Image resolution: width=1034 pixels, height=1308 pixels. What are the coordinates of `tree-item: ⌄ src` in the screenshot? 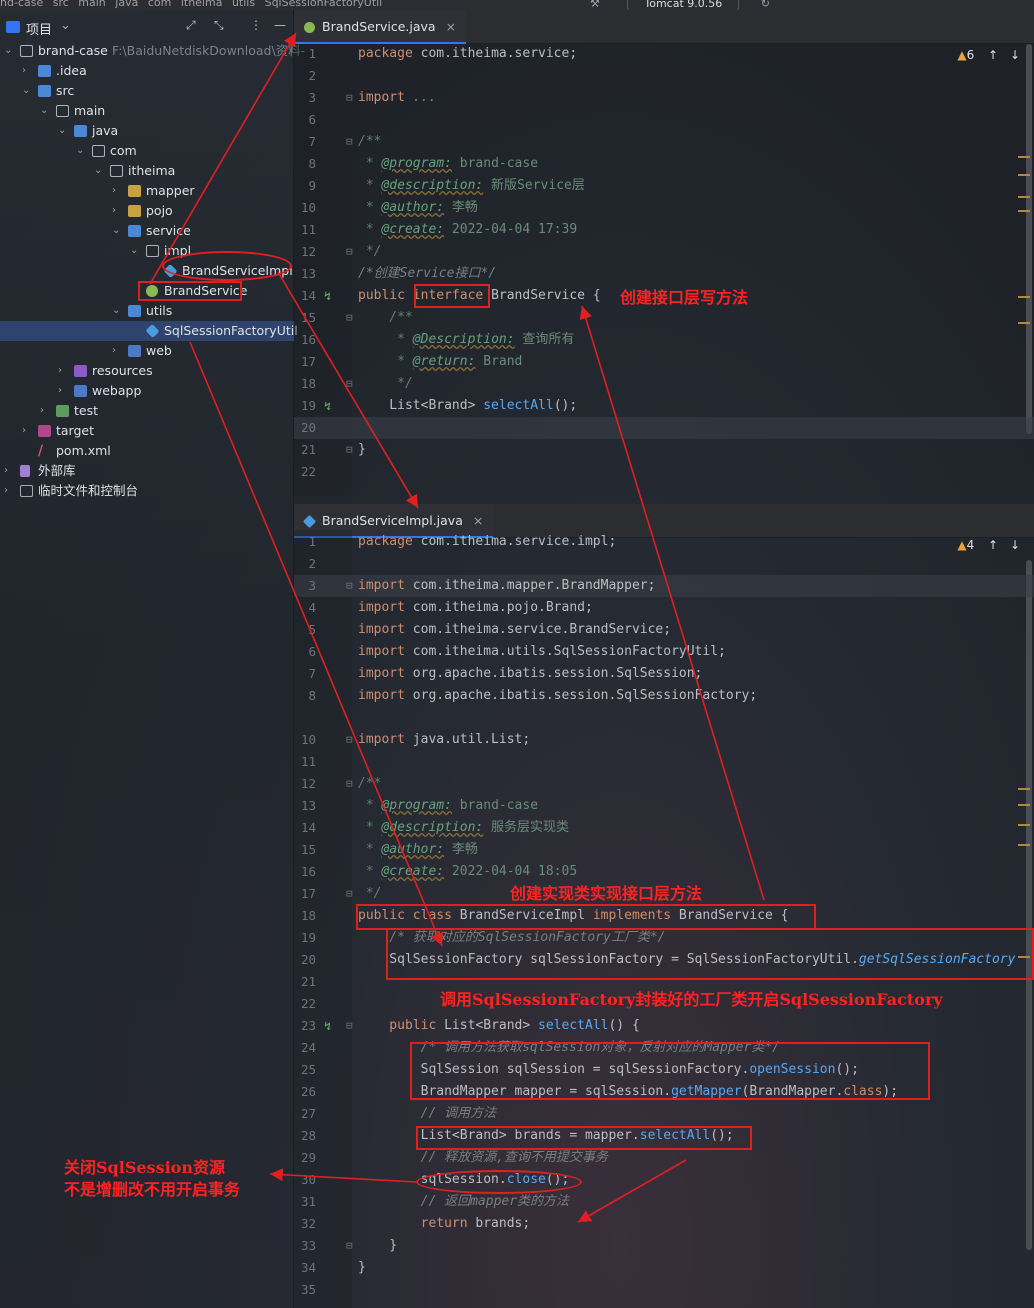 It's located at (147, 91).